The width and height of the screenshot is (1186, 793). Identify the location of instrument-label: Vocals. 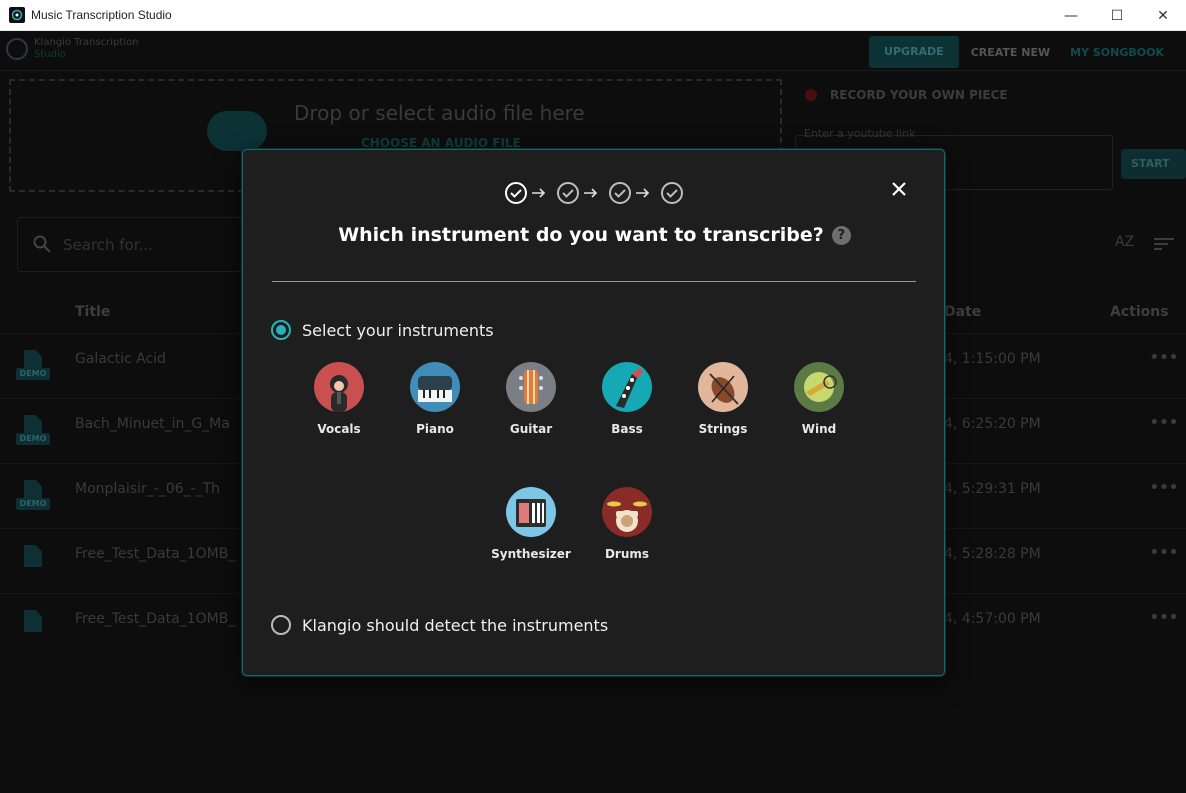
(339, 429).